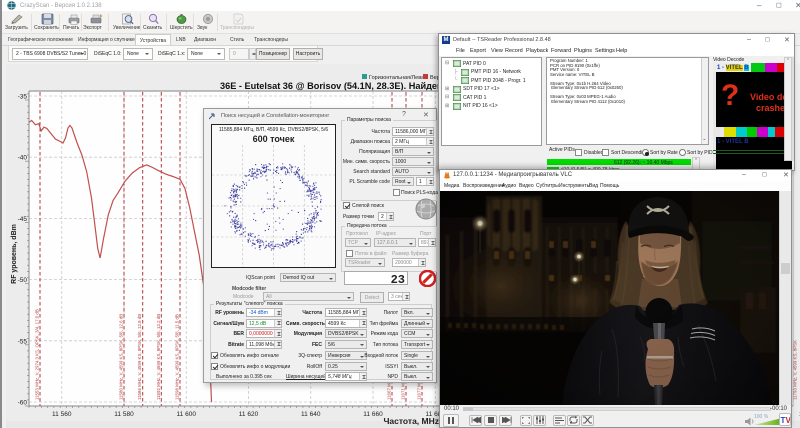  I want to click on svg-text: -55, so click(23, 341).